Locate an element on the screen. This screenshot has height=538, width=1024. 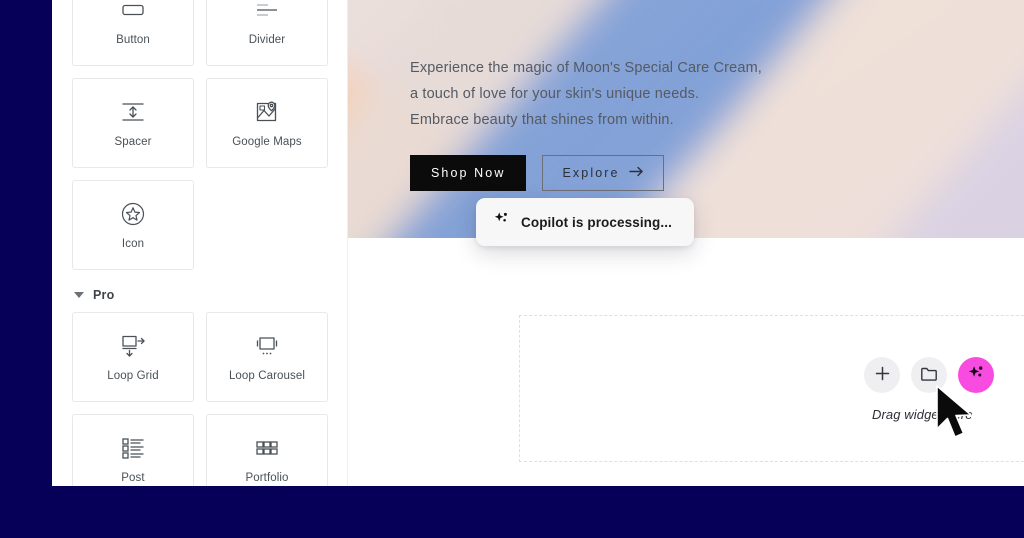
widget-grid-basic: Button Divider Spacer Google Maps Icon is located at coordinates (200, 135).